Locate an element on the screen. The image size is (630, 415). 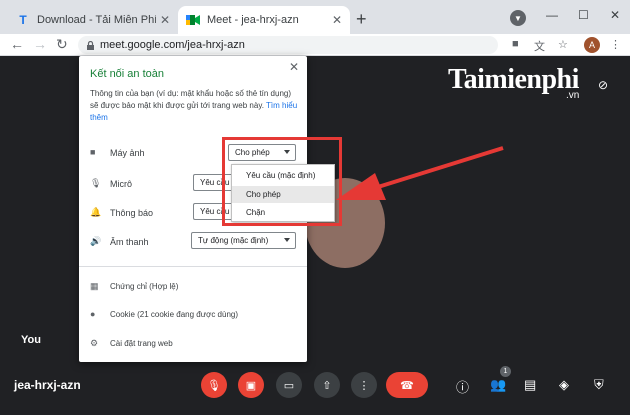
people-icon: 👥 is located at coordinates (498, 385).